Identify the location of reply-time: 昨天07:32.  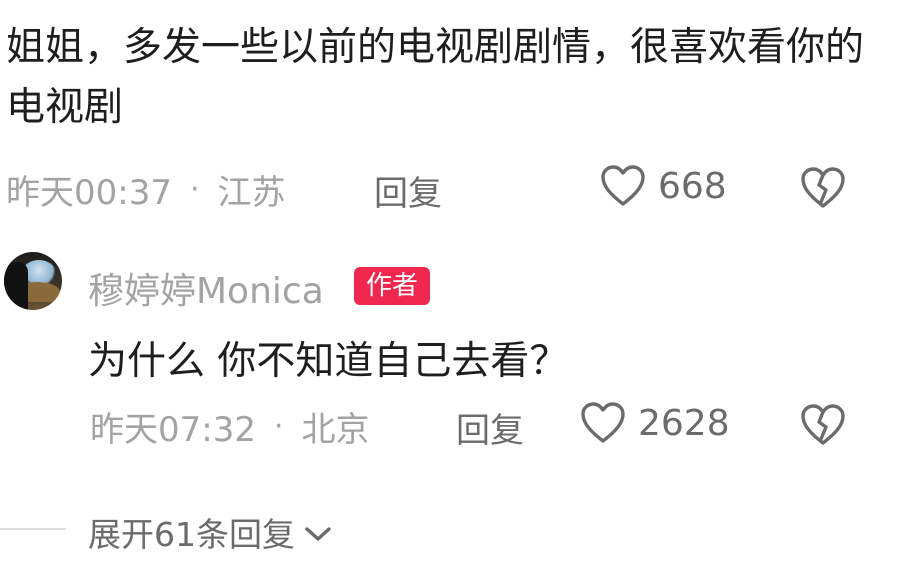
(173, 429).